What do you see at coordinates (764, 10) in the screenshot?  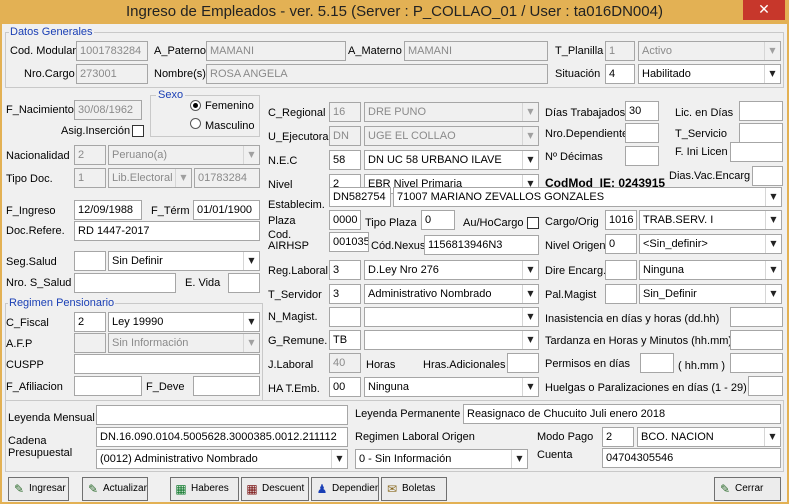 I see `close-icon: ✕` at bounding box center [764, 10].